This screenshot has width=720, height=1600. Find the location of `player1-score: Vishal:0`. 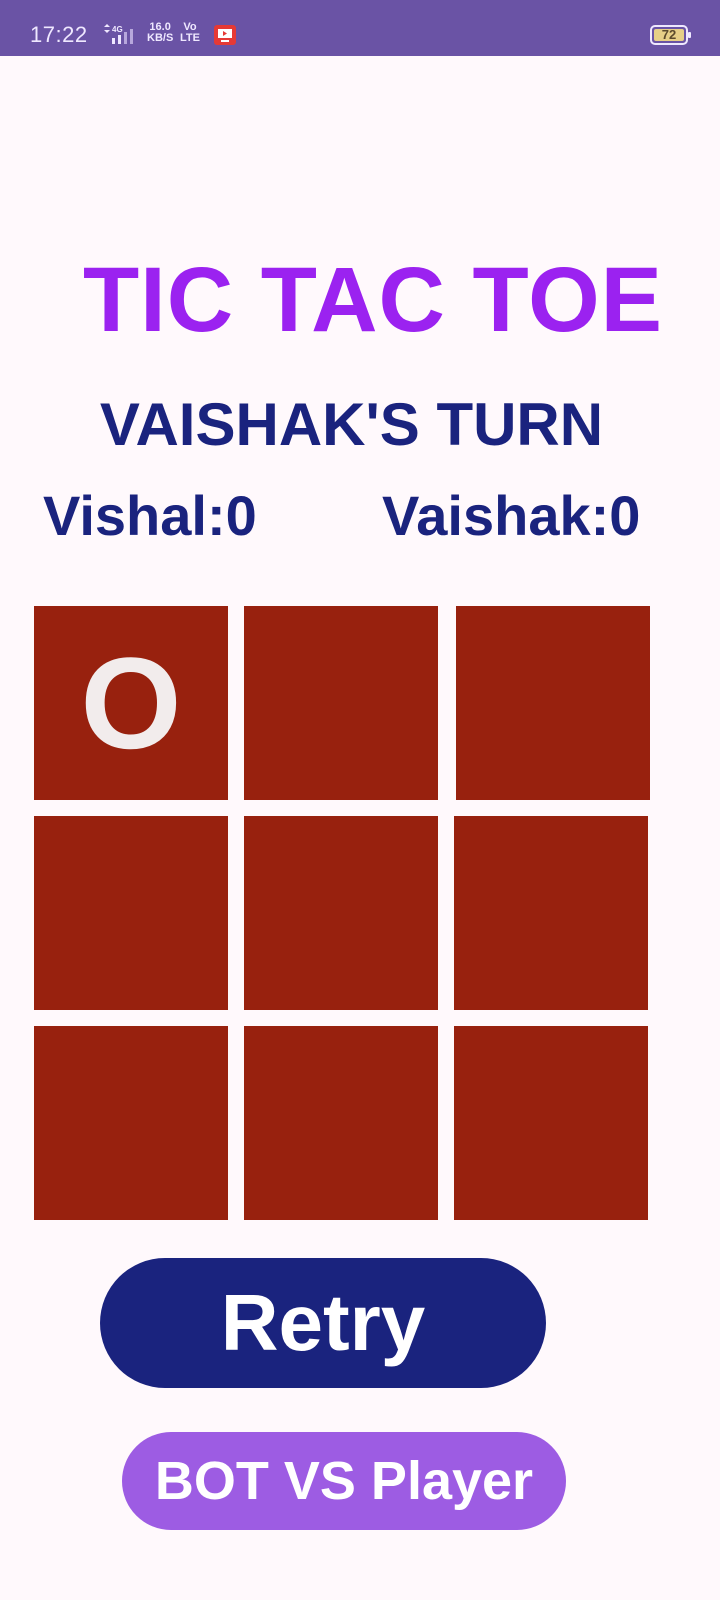

player1-score: Vishal:0 is located at coordinates (150, 515).